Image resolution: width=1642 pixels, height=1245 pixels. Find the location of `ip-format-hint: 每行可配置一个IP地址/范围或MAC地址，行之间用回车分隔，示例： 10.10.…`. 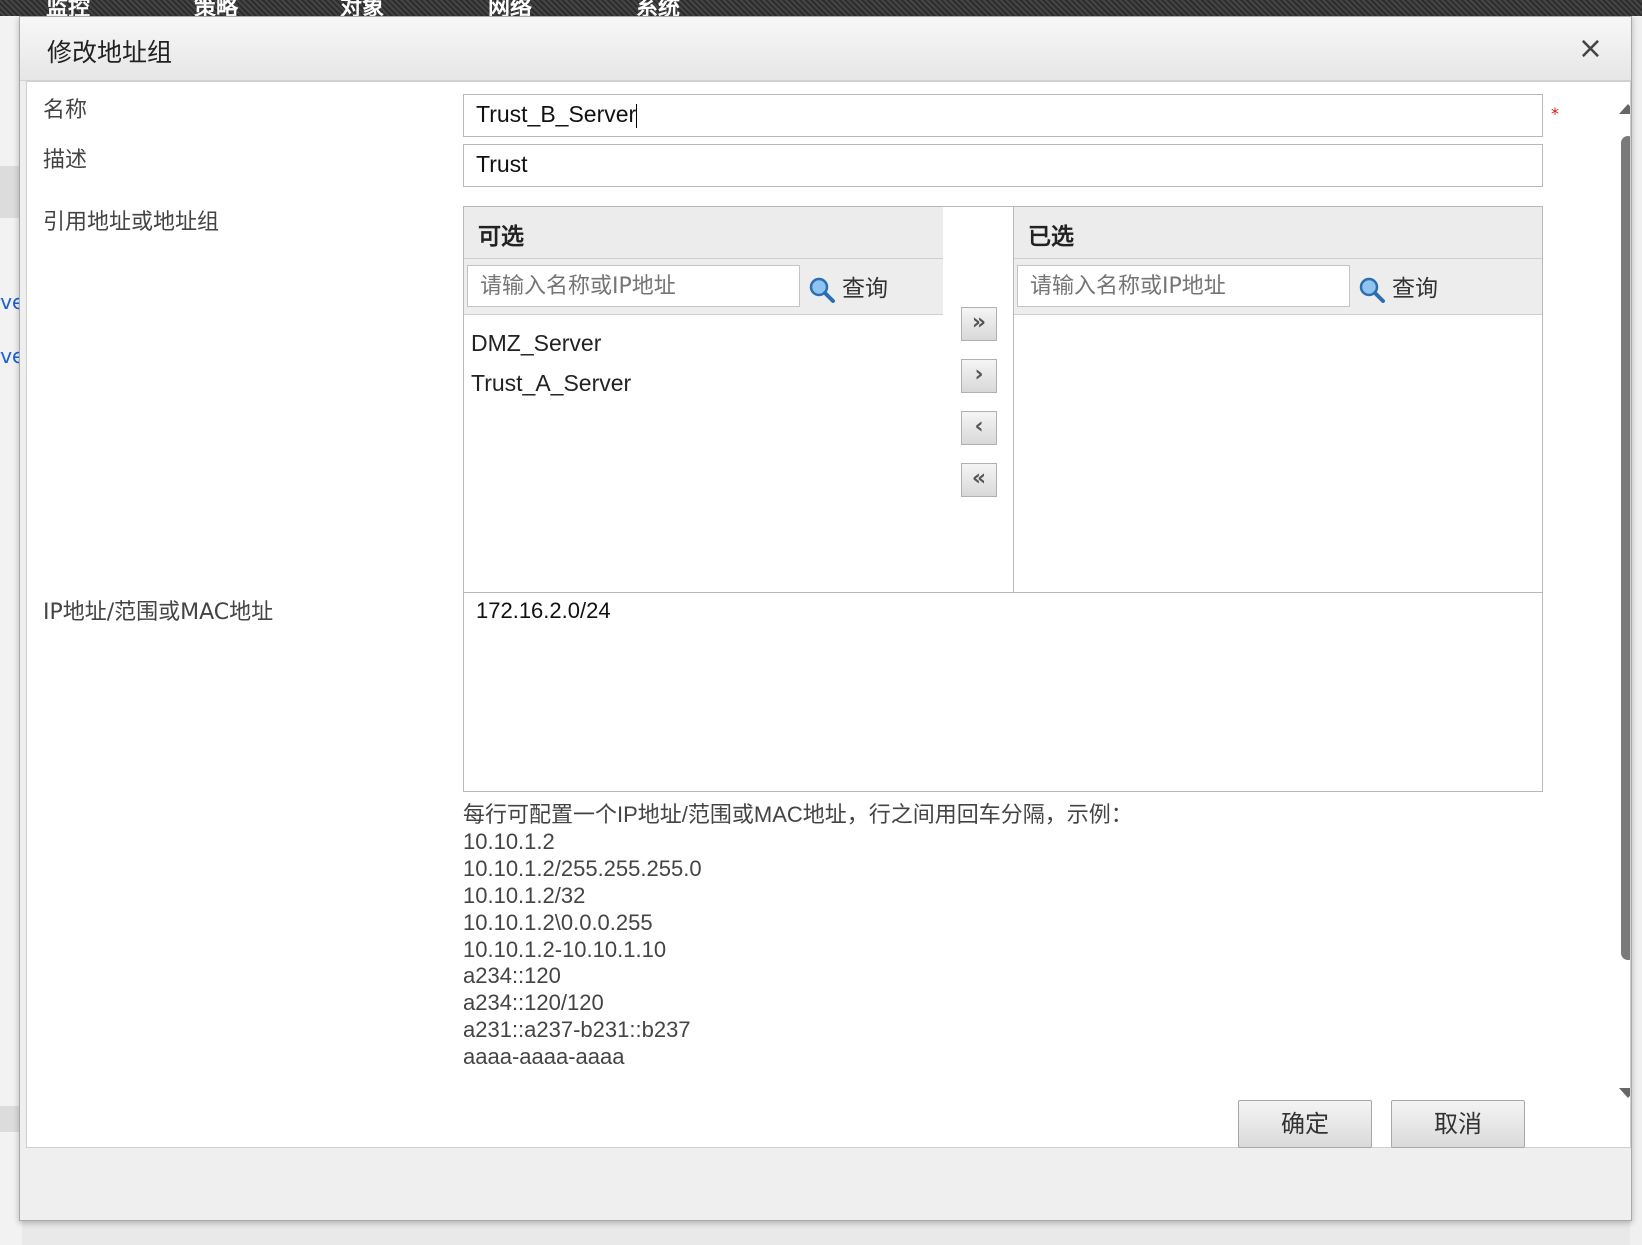

ip-format-hint: 每行可配置一个IP地址/范围或MAC地址，行之间用回车分隔，示例： 10.10.… is located at coordinates (798, 936).